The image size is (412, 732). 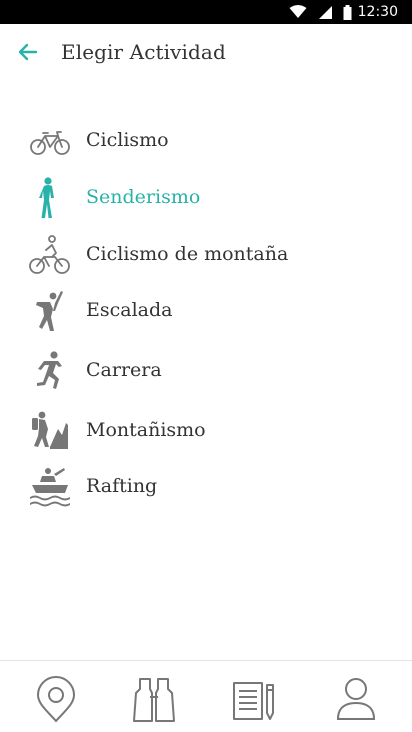 I want to click on page-title: Elegir Actividad, so click(x=143, y=52).